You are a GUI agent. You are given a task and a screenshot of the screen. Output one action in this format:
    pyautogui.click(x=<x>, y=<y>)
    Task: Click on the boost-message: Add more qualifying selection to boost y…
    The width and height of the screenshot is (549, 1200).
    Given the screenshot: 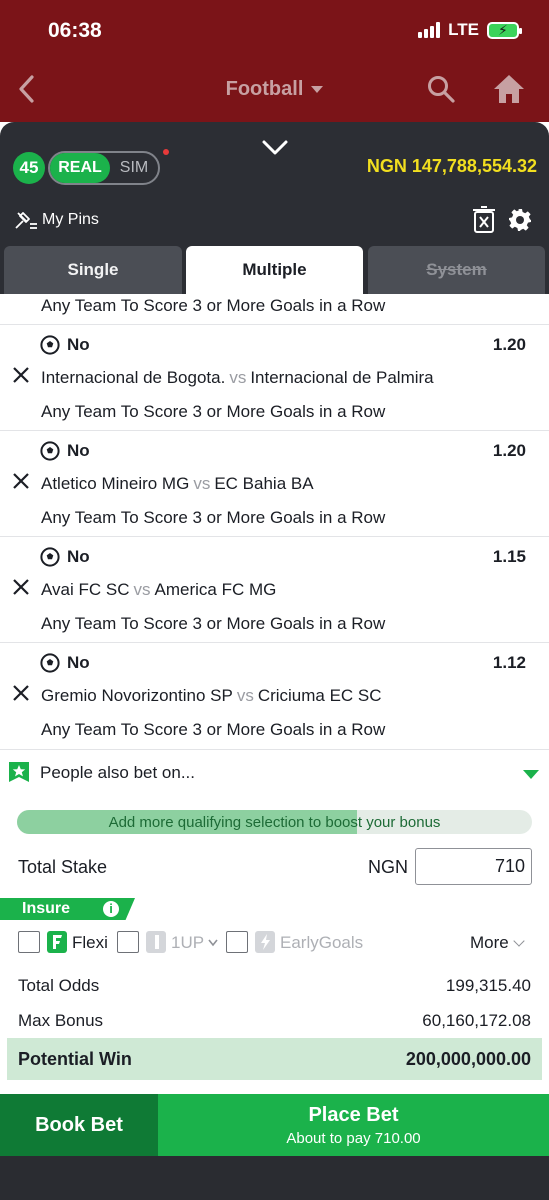 What is the action you would take?
    pyautogui.click(x=274, y=822)
    